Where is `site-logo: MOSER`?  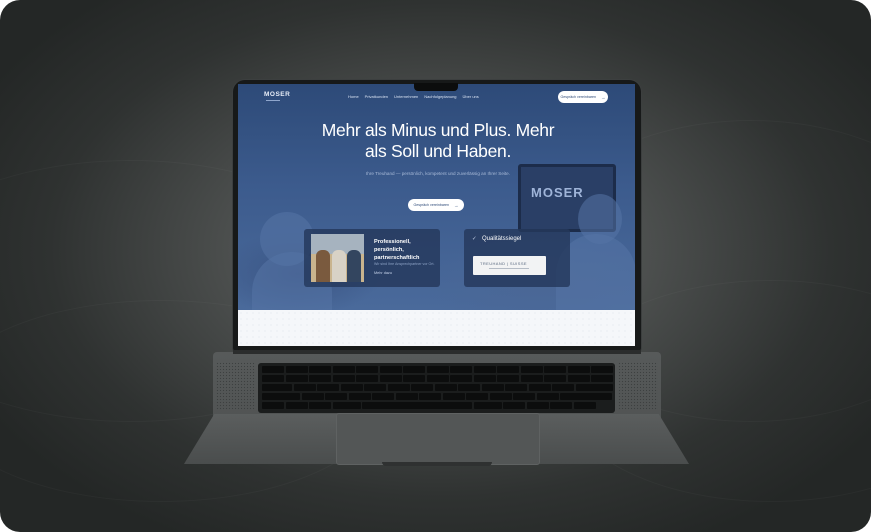
site-logo: MOSER is located at coordinates (277, 94).